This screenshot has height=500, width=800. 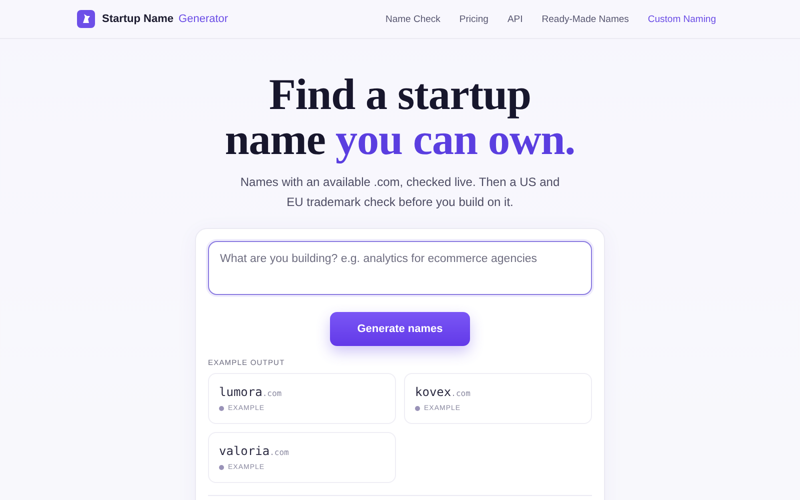 I want to click on nav-link: API, so click(x=515, y=19).